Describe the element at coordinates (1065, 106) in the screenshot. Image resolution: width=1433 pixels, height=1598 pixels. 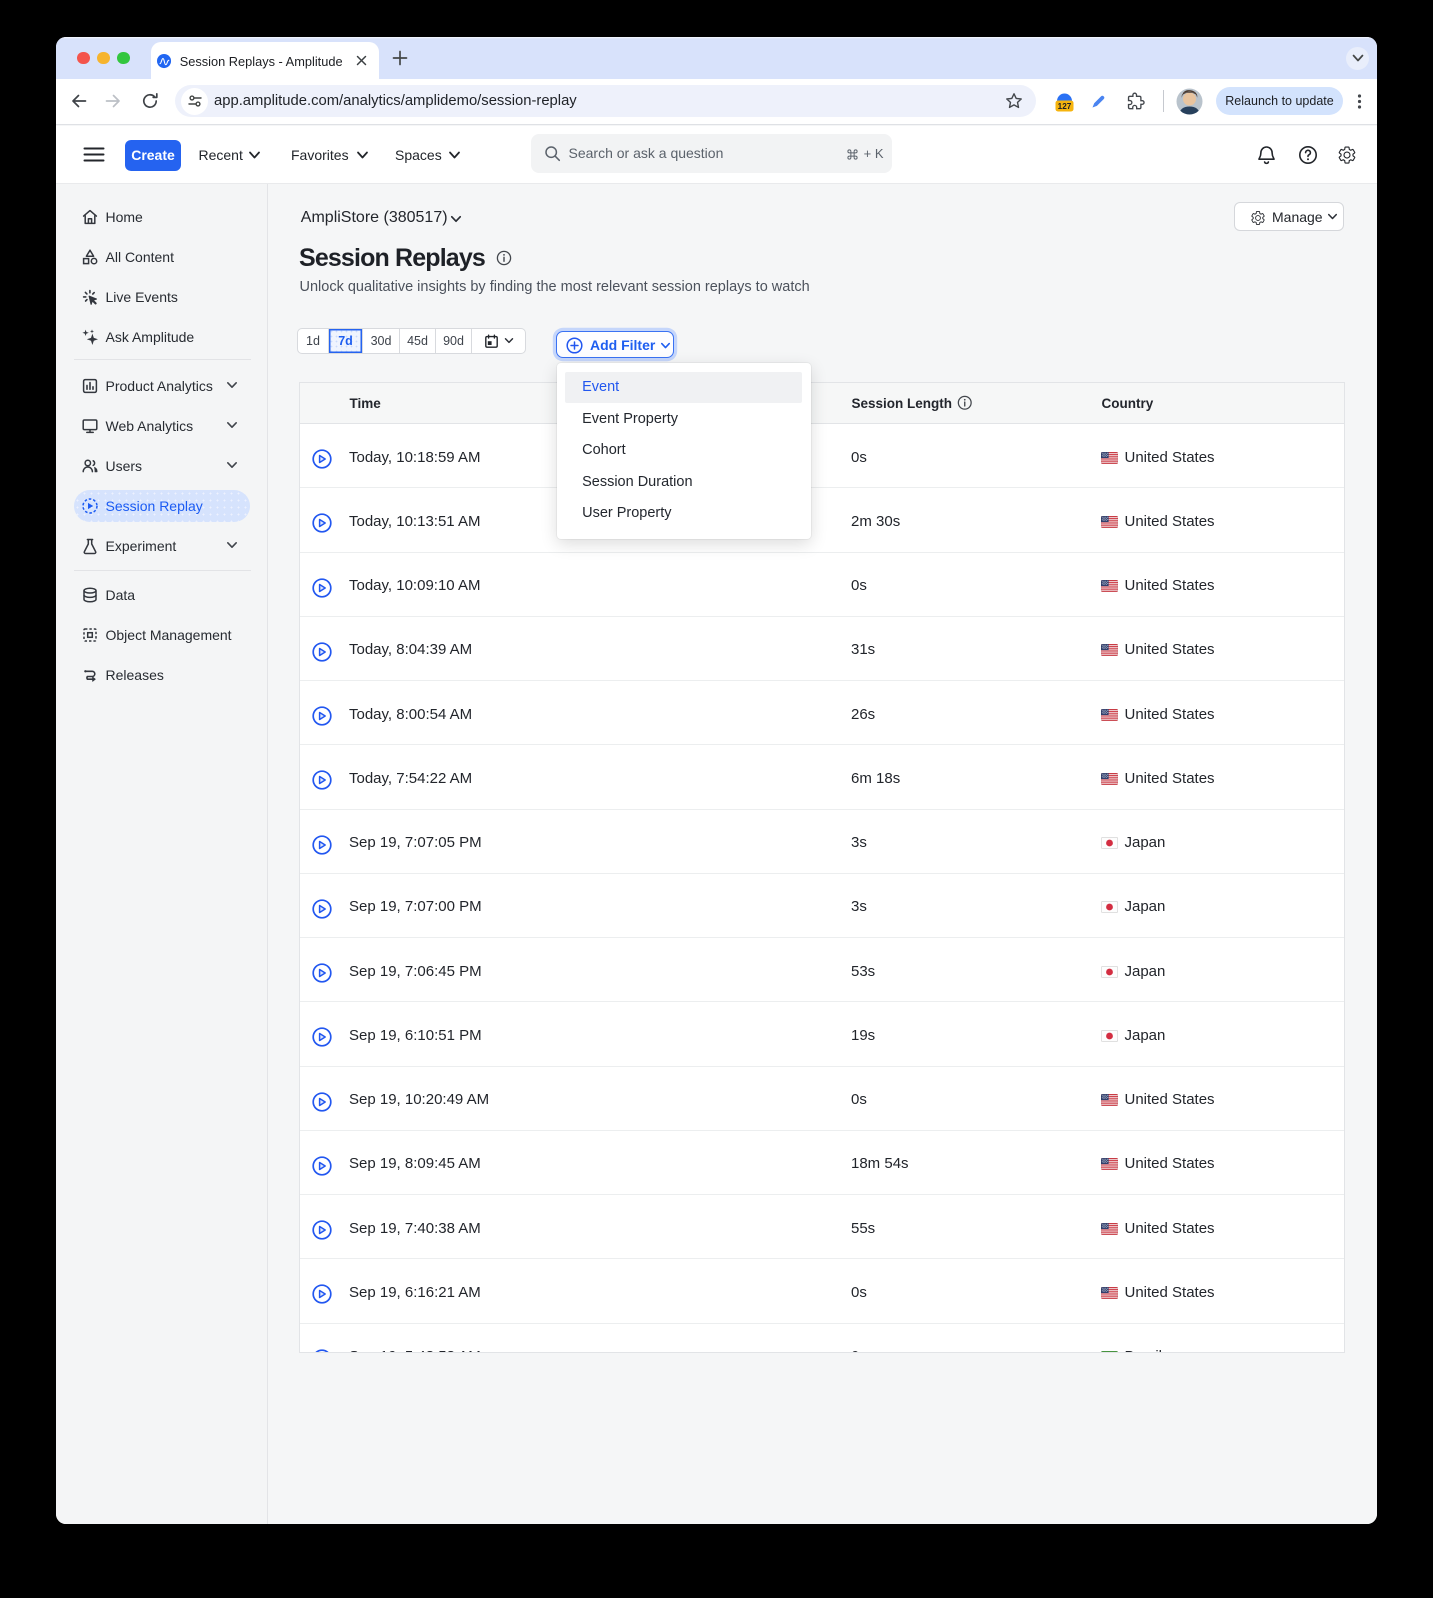
I see `svg-text: 127` at that location.